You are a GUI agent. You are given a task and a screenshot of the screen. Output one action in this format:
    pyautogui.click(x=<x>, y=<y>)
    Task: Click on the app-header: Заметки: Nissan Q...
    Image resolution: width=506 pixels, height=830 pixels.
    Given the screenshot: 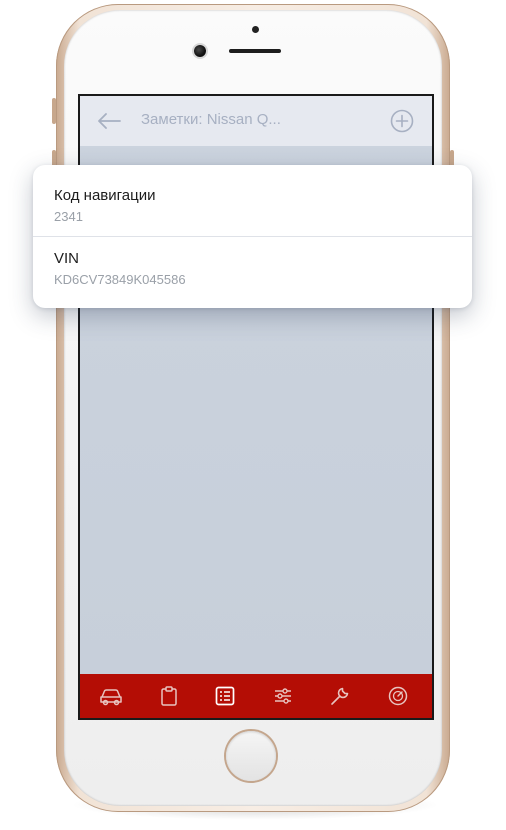 What is the action you would take?
    pyautogui.click(x=256, y=121)
    